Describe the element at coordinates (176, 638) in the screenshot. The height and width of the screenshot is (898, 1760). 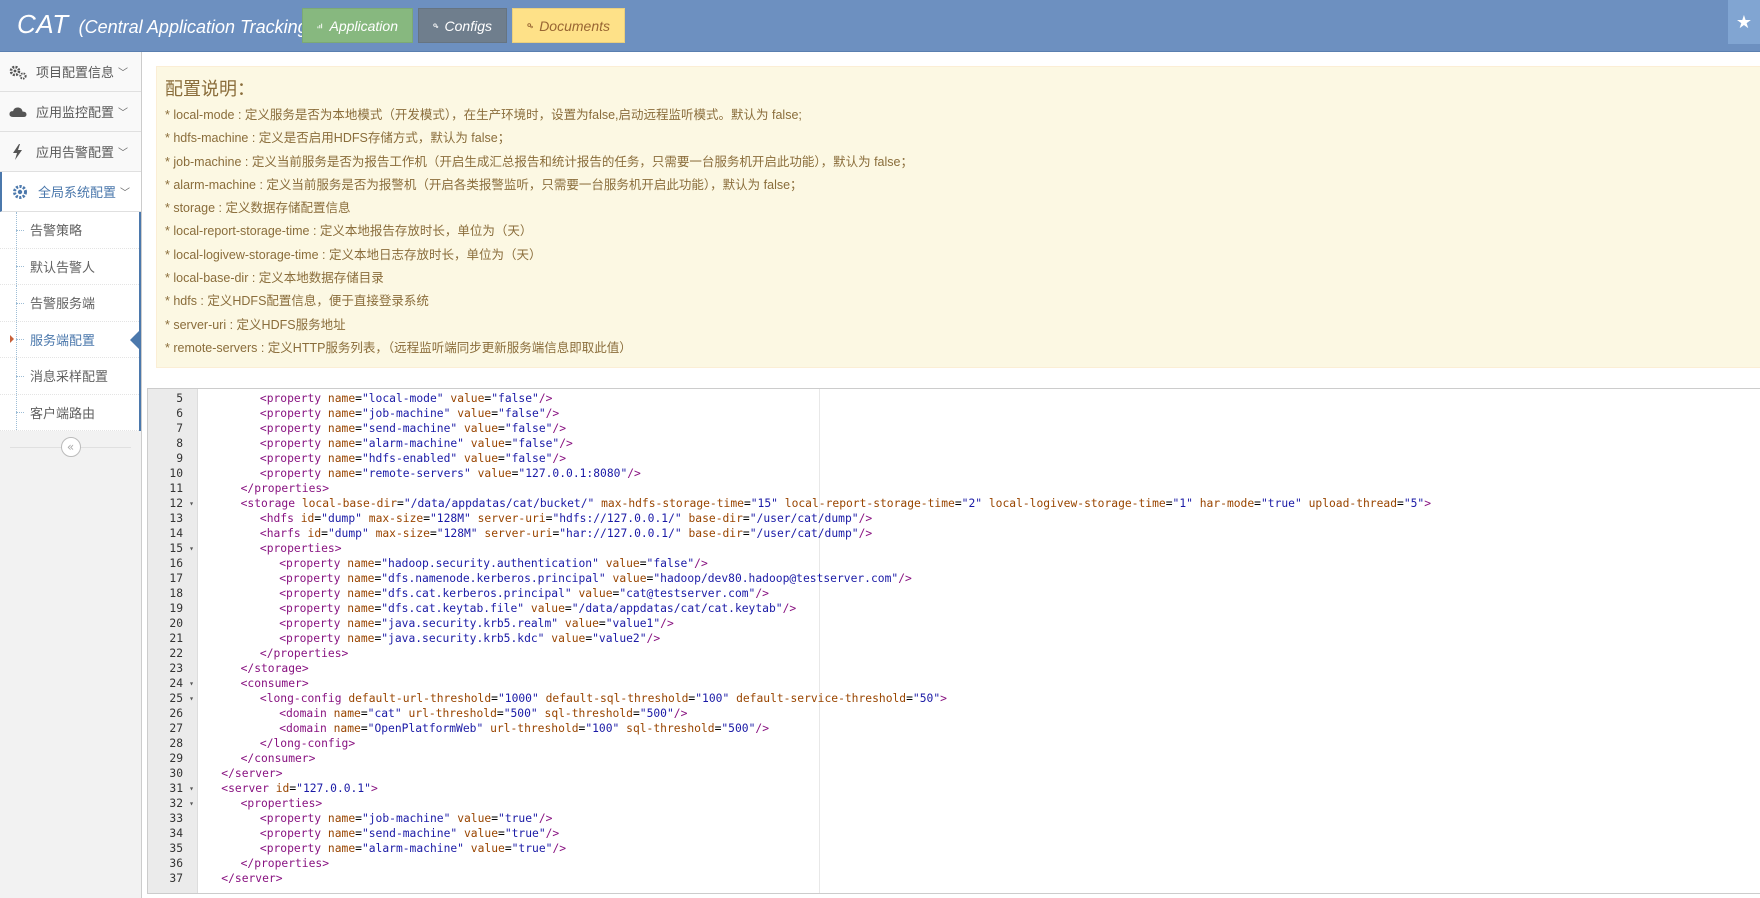
I see `line-number: 21` at that location.